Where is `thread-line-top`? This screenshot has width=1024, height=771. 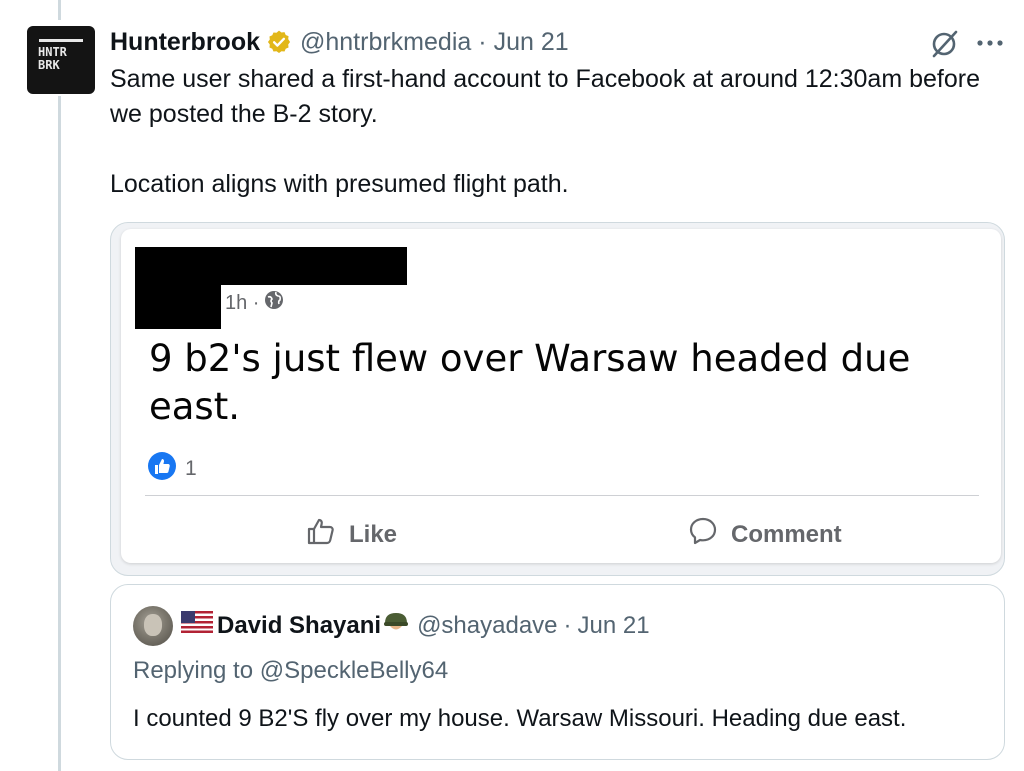 thread-line-top is located at coordinates (59, 10).